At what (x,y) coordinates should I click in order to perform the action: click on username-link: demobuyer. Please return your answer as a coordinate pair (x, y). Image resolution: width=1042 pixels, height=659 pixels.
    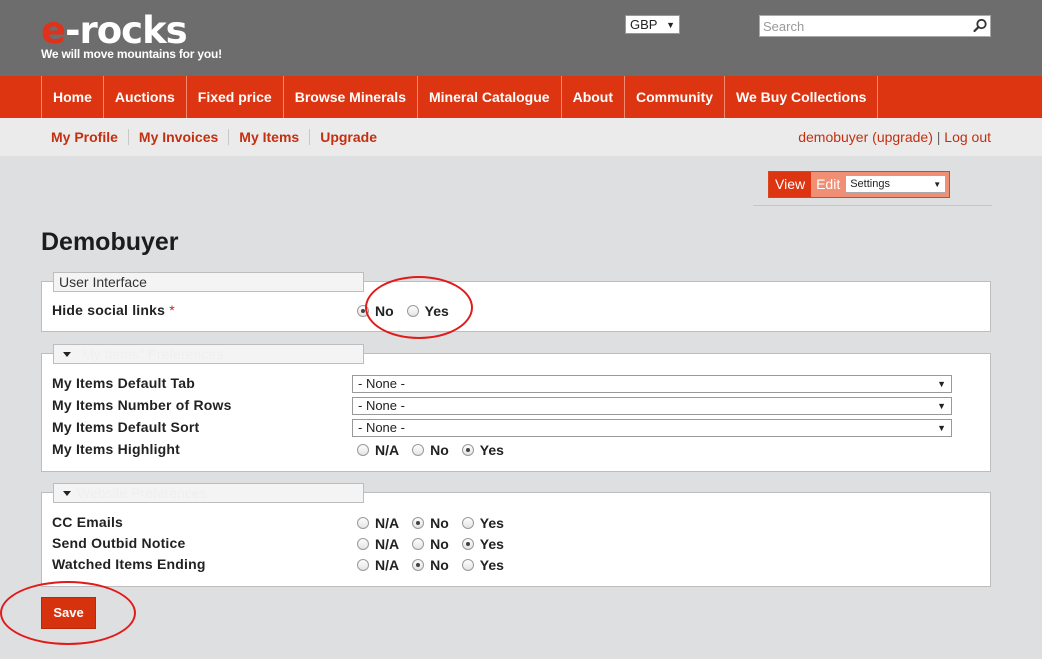
    Looking at the image, I should click on (833, 137).